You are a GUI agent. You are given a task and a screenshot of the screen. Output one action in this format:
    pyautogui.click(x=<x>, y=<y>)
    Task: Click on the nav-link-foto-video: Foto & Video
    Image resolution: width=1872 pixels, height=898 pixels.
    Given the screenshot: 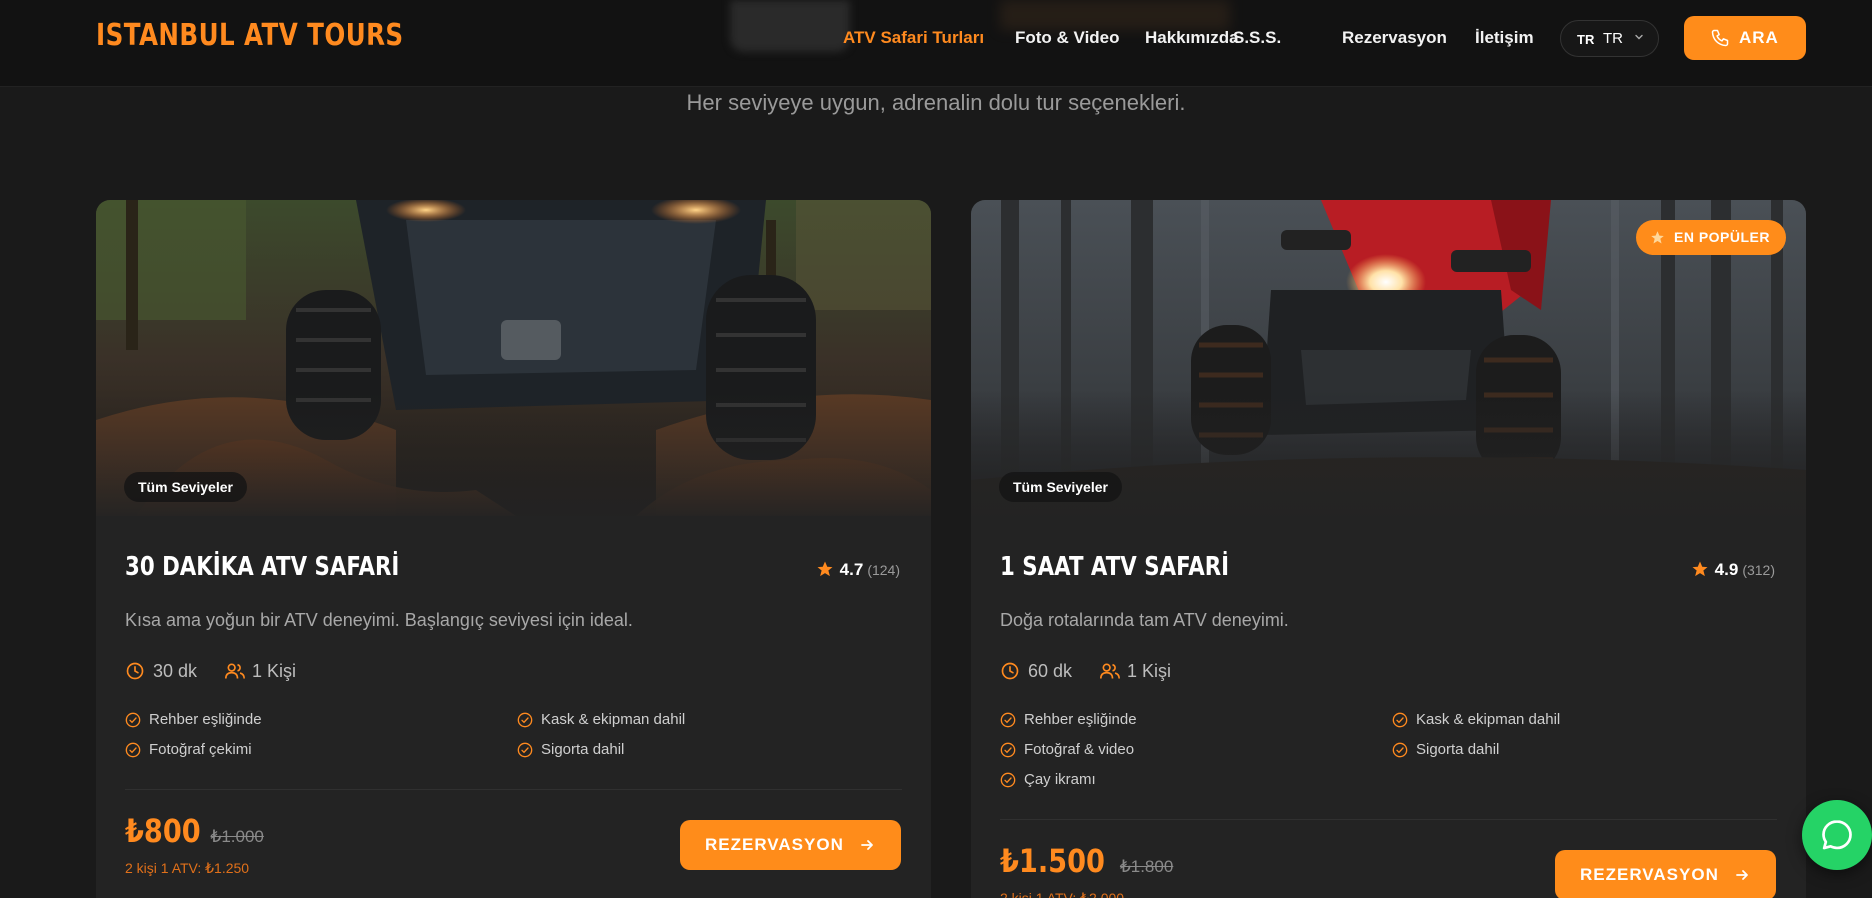 What is the action you would take?
    pyautogui.click(x=1067, y=38)
    